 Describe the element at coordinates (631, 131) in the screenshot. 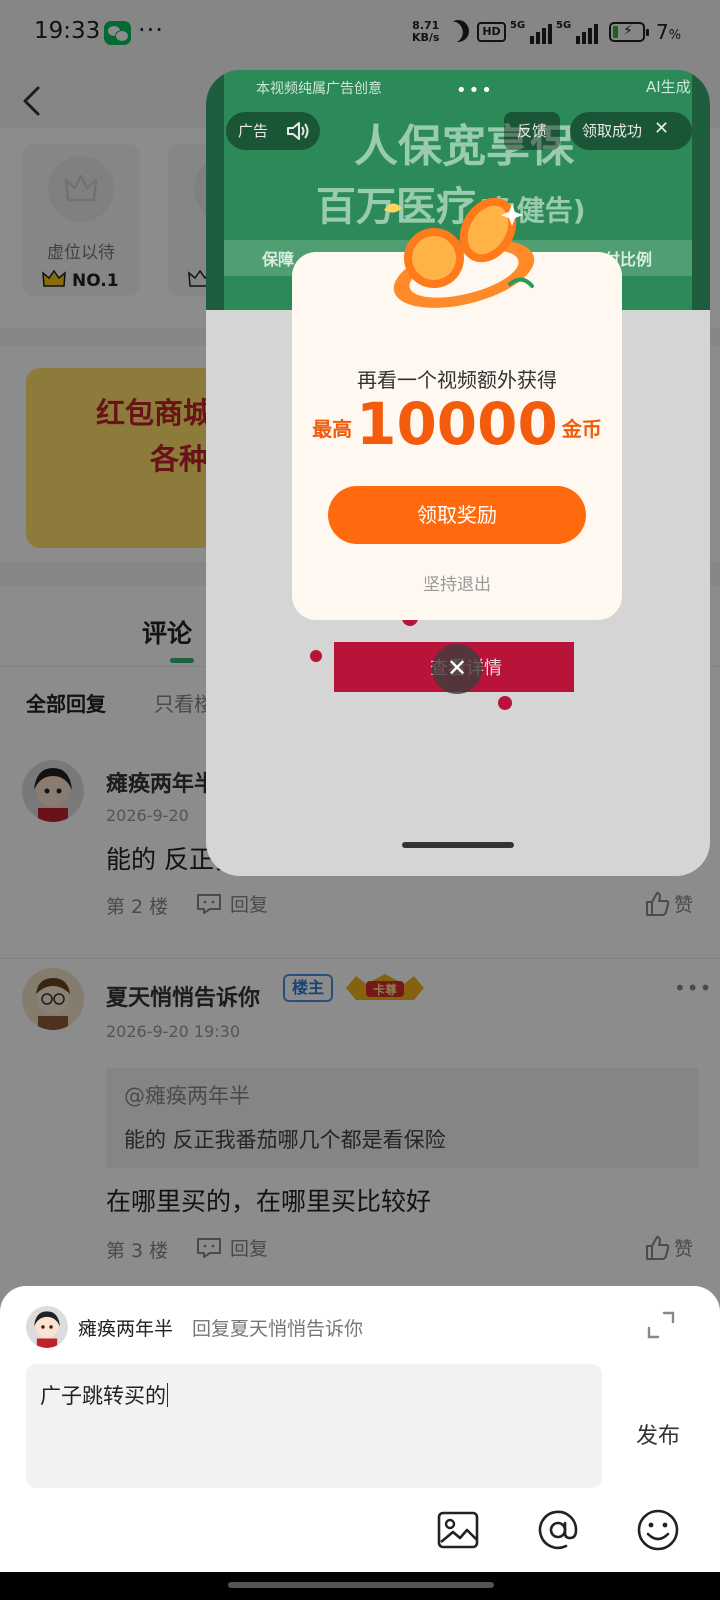

I see `reward-claimed-chip: 领取成功` at that location.